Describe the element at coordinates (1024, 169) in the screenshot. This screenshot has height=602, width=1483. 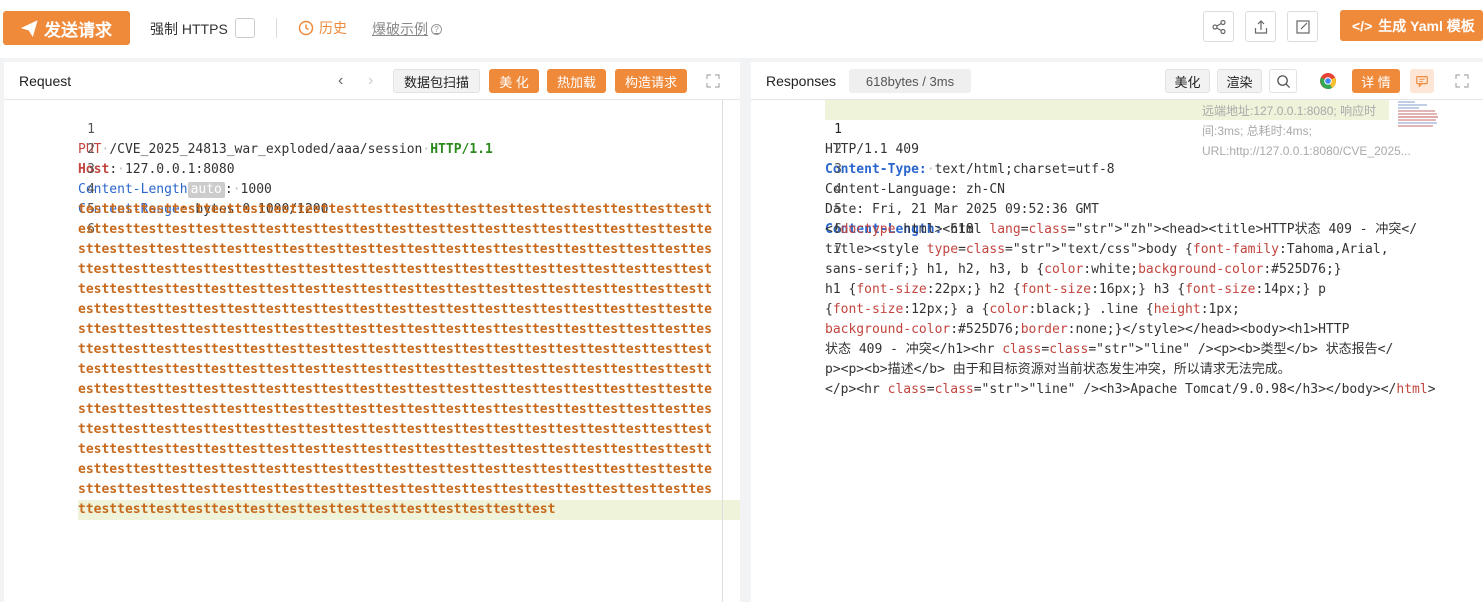
I see `header-value: text/html;charset=utf-8` at that location.